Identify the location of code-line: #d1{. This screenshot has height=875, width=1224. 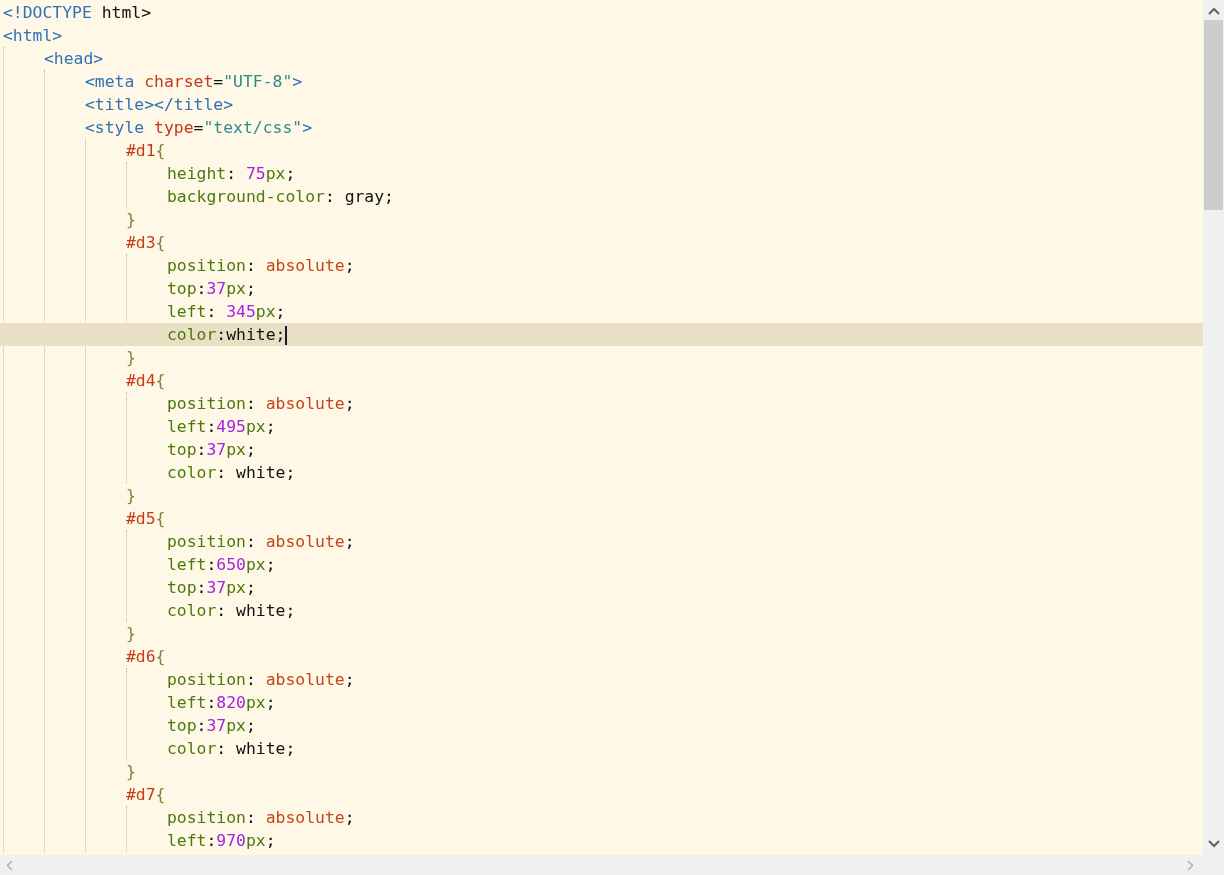
(146, 151).